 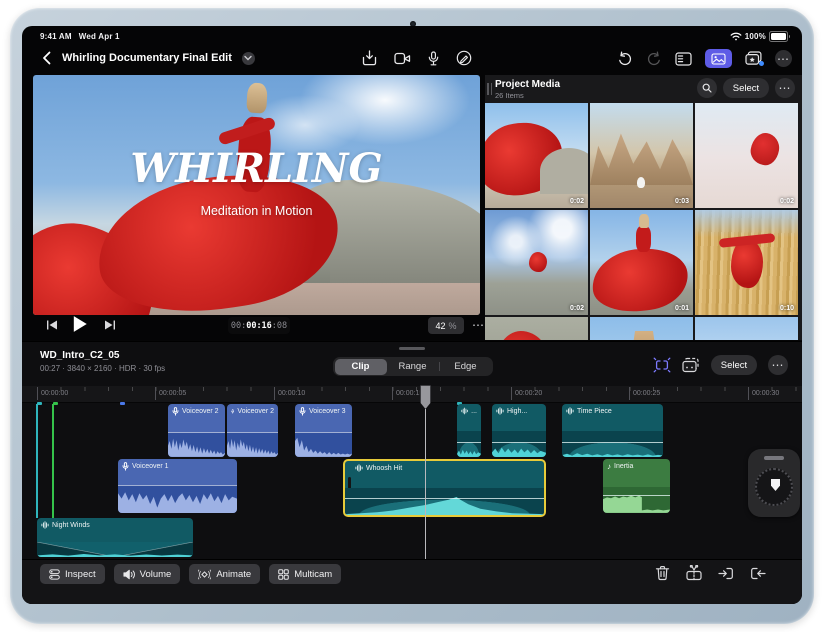 What do you see at coordinates (528, 84) in the screenshot?
I see `project-media-title: Project Media` at bounding box center [528, 84].